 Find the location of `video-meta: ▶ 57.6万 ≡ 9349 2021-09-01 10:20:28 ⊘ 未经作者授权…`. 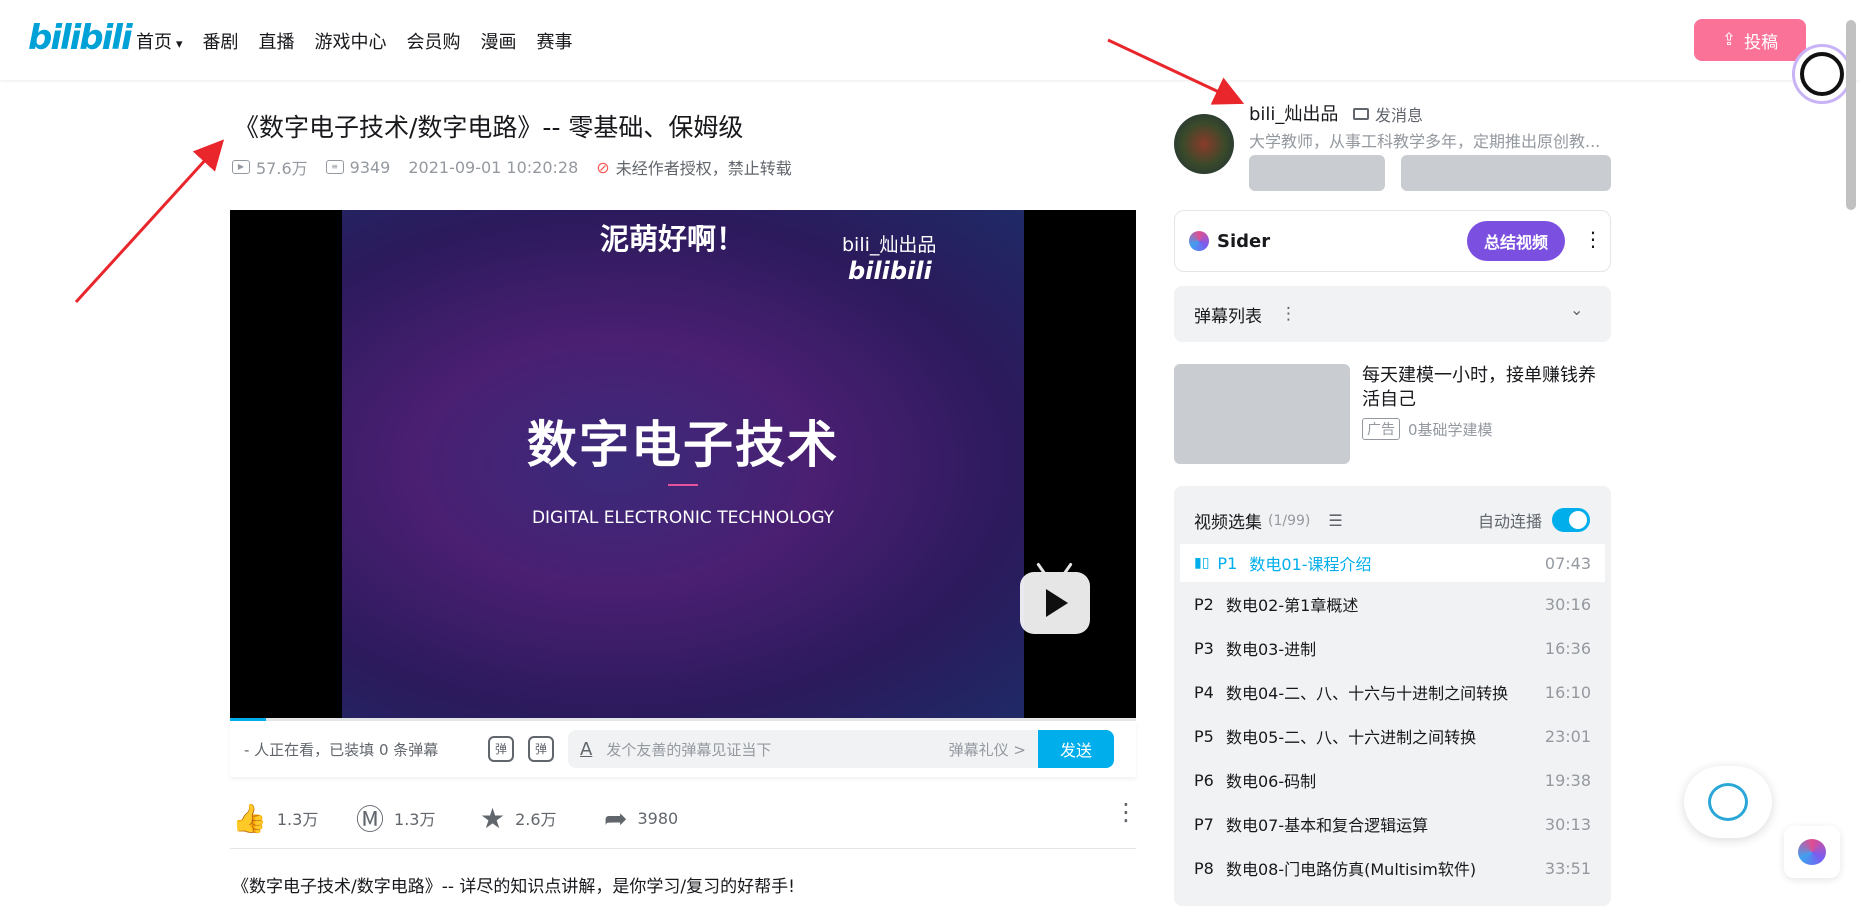

video-meta: ▶ 57.6万 ≡ 9349 2021-09-01 10:20:28 ⊘ 未经作者授权… is located at coordinates (512, 167).